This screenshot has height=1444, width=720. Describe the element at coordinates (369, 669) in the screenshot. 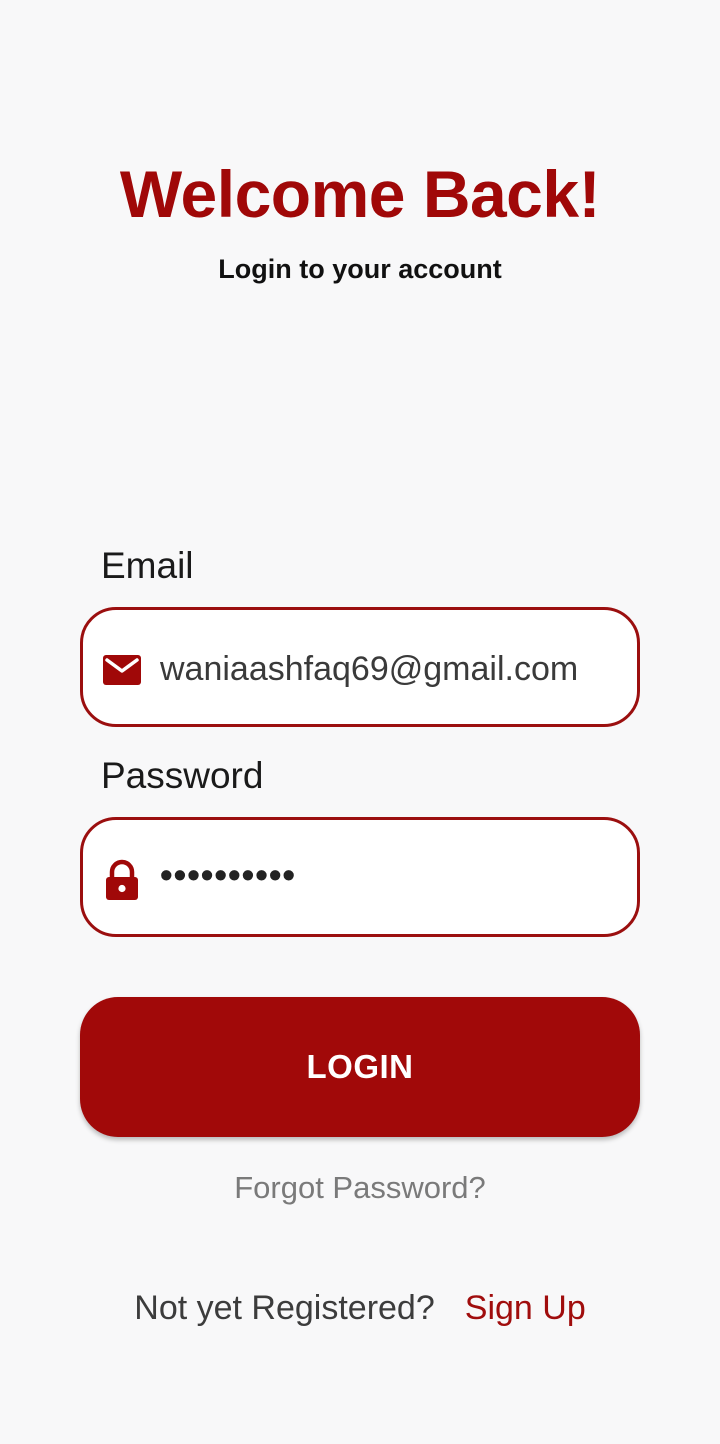

I see `email-value: waniaashfaq69@gmail.com` at that location.